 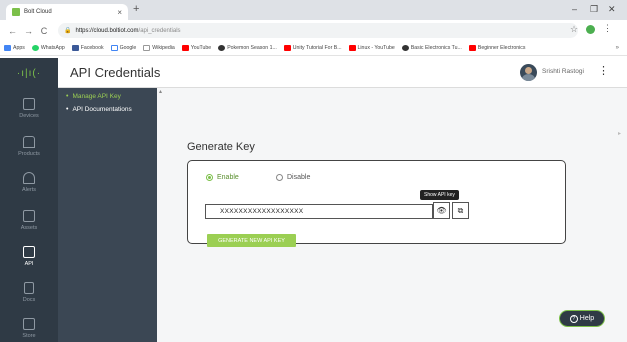 What do you see at coordinates (160, 91) in the screenshot?
I see `scroll-up-icon: ▴` at bounding box center [160, 91].